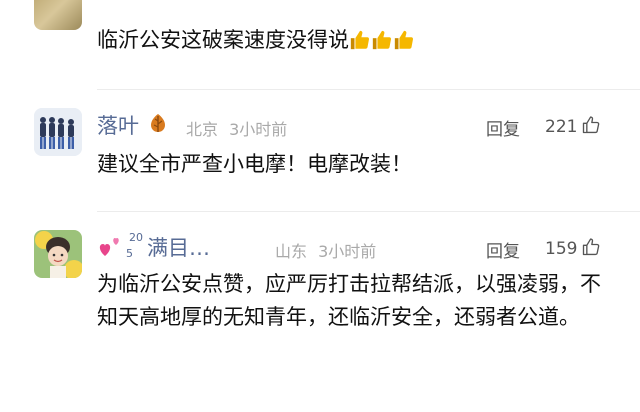 This screenshot has height=412, width=640. Describe the element at coordinates (202, 129) in the screenshot. I see `location: 北京` at that location.